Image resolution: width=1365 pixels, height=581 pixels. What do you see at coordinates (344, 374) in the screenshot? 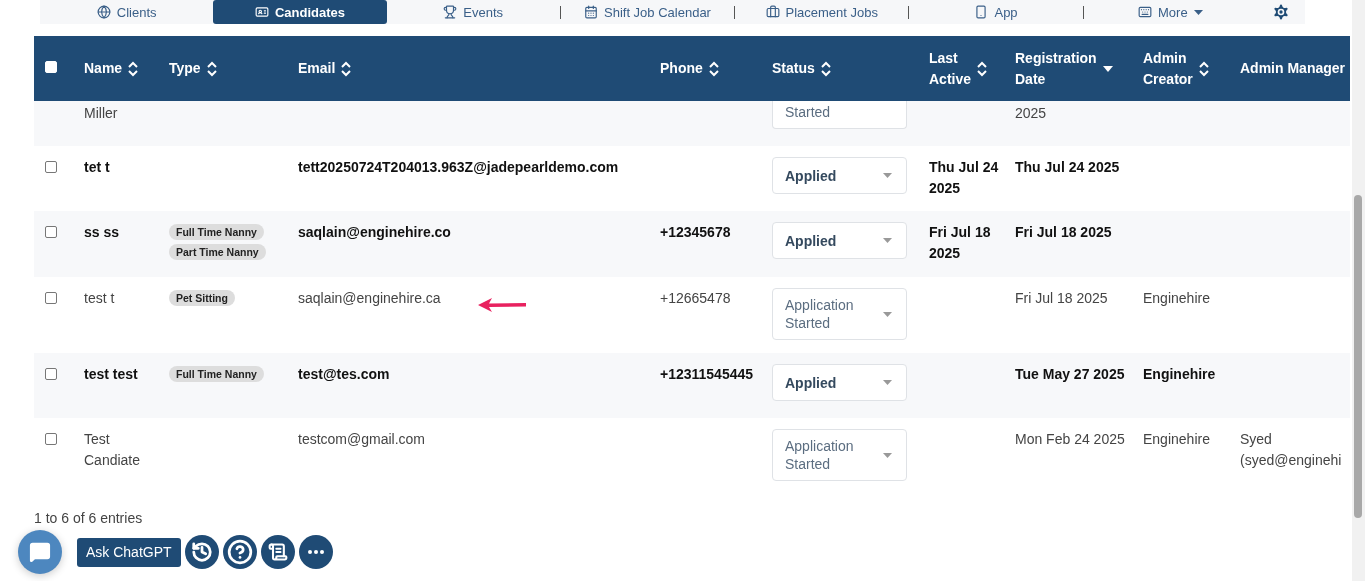
I see `table-cell-text: test@tes.com` at bounding box center [344, 374].